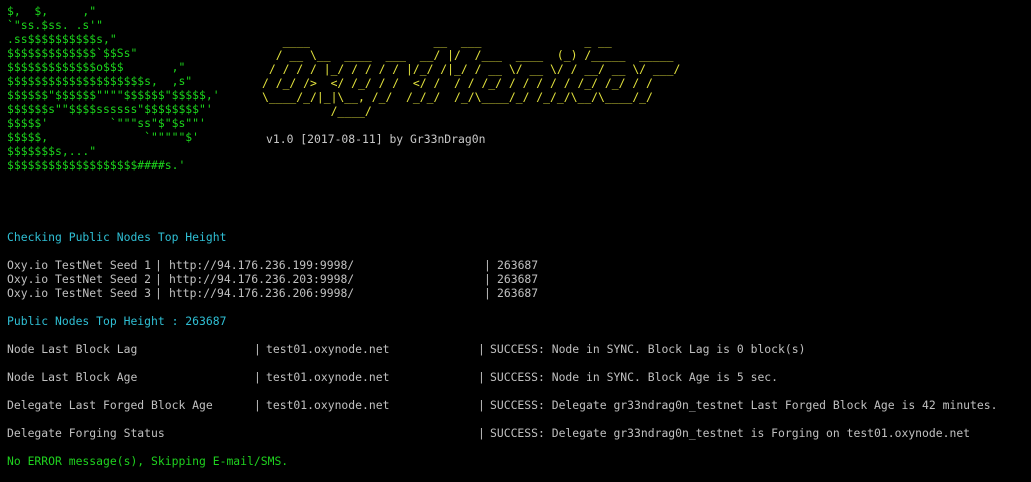  What do you see at coordinates (113, 95) in the screenshot?
I see `dollar-art-line: $$$$$$"$$$$$$""""$$$$$$"$$$$$,'` at bounding box center [113, 95].